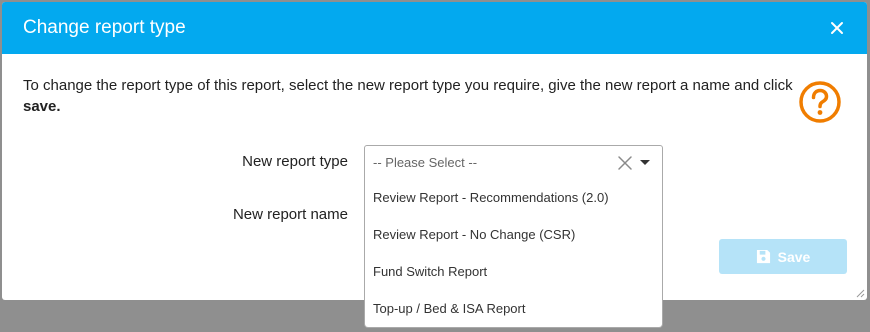 The width and height of the screenshot is (870, 332). I want to click on close-button, so click(837, 28).